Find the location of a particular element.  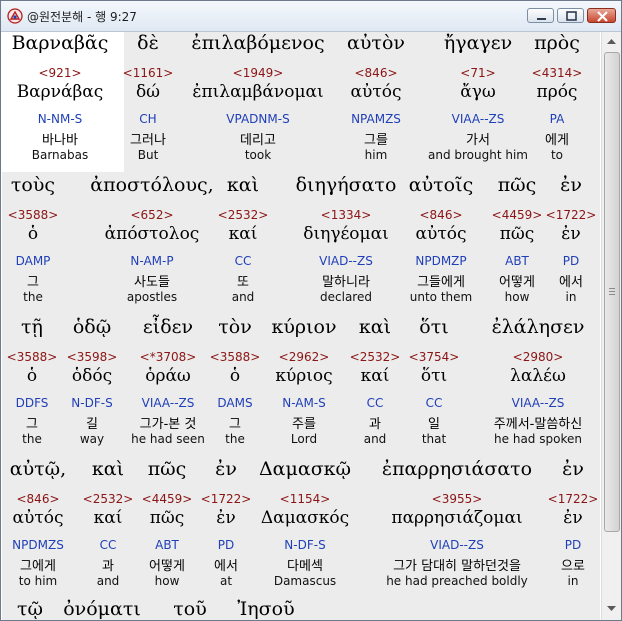

korean-gloss: 말하니라 is located at coordinates (346, 282).